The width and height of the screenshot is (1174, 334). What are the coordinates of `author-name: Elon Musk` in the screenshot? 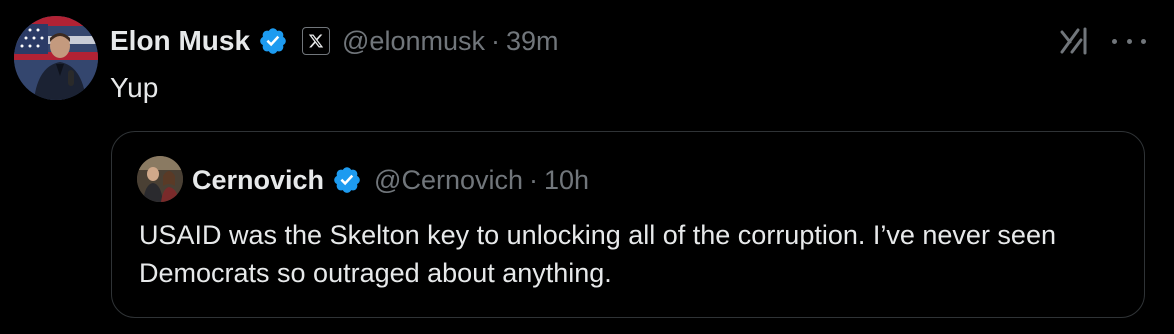 It's located at (180, 41).